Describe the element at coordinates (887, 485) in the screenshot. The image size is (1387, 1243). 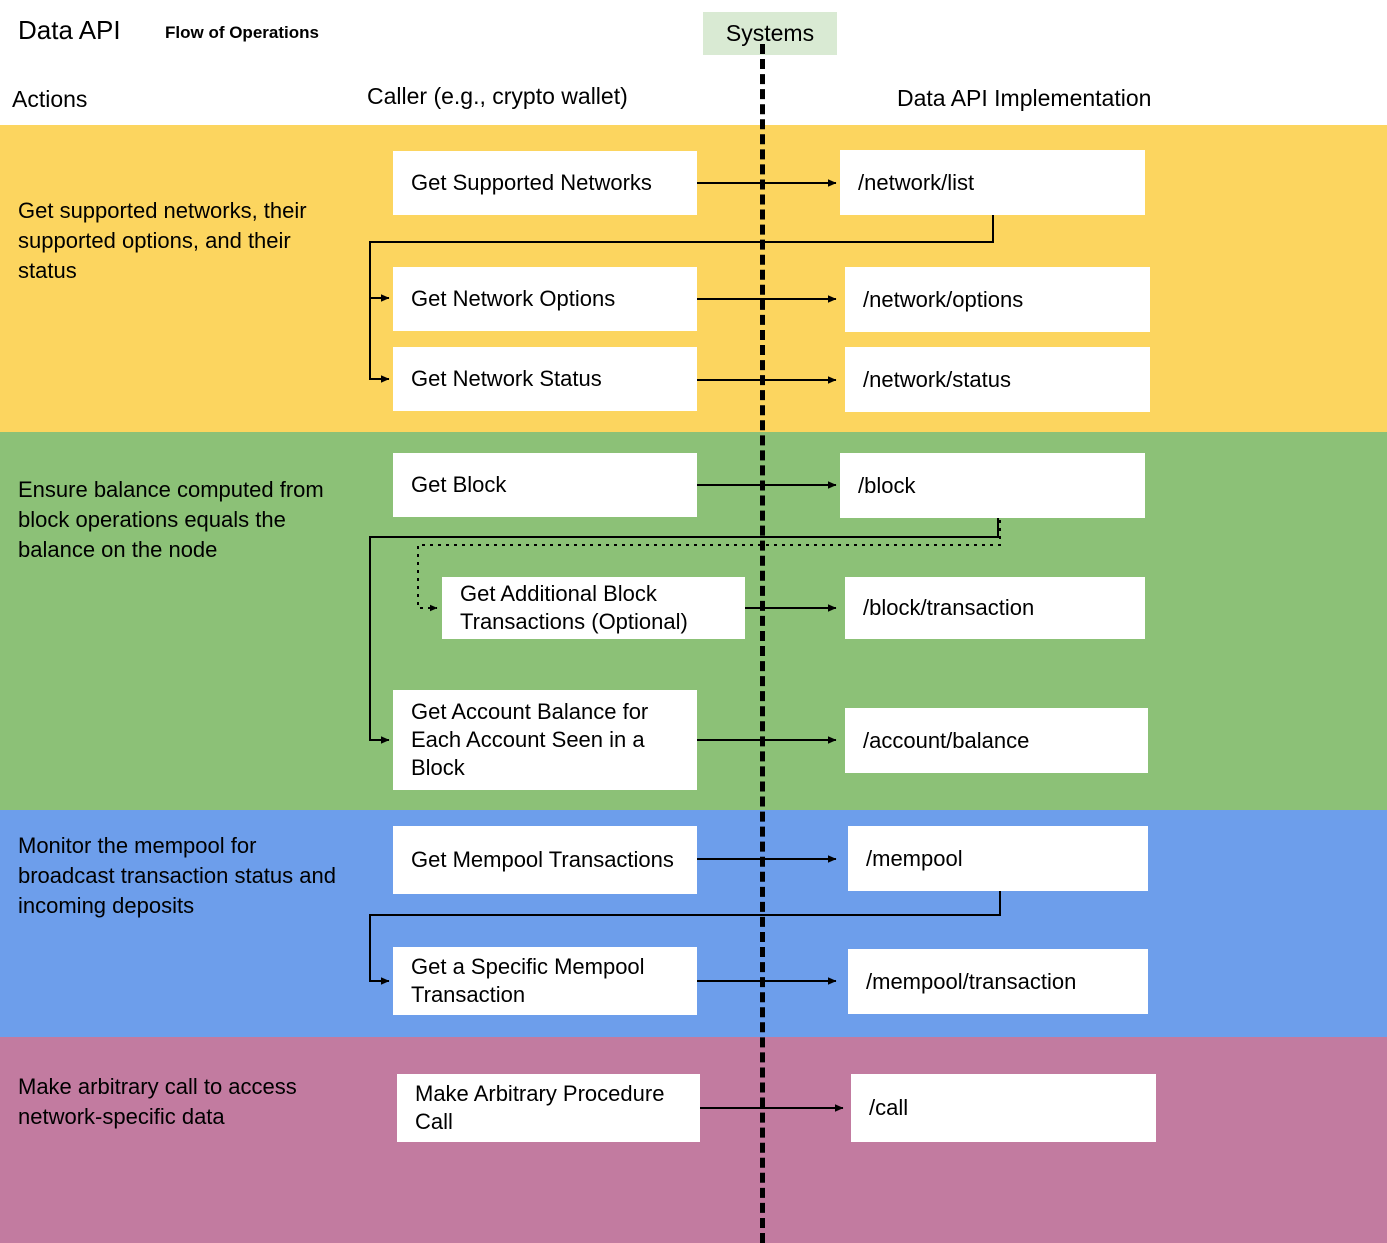
I see `endpoint-box-label: /block` at that location.